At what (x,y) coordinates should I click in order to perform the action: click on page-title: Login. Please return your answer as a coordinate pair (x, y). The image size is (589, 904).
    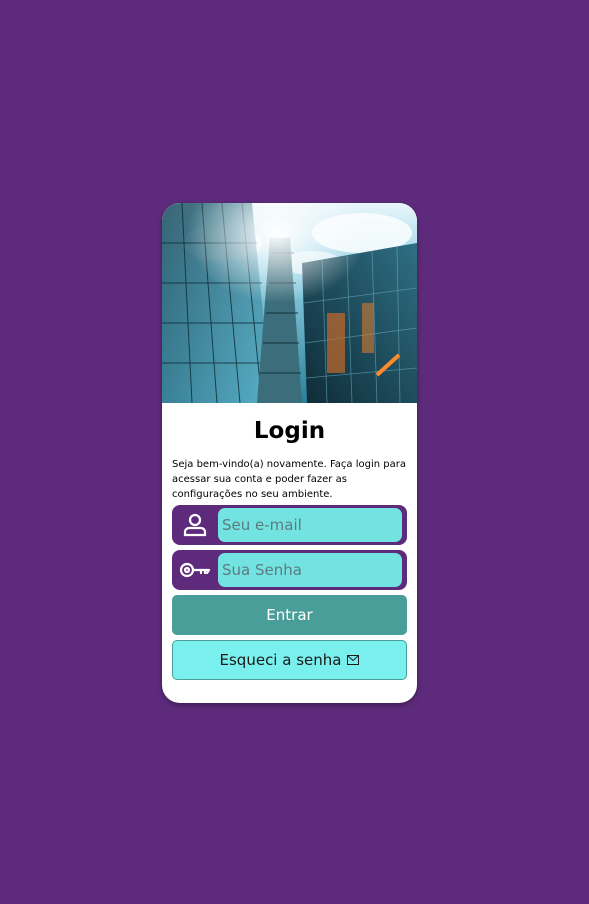
    Looking at the image, I should click on (289, 431).